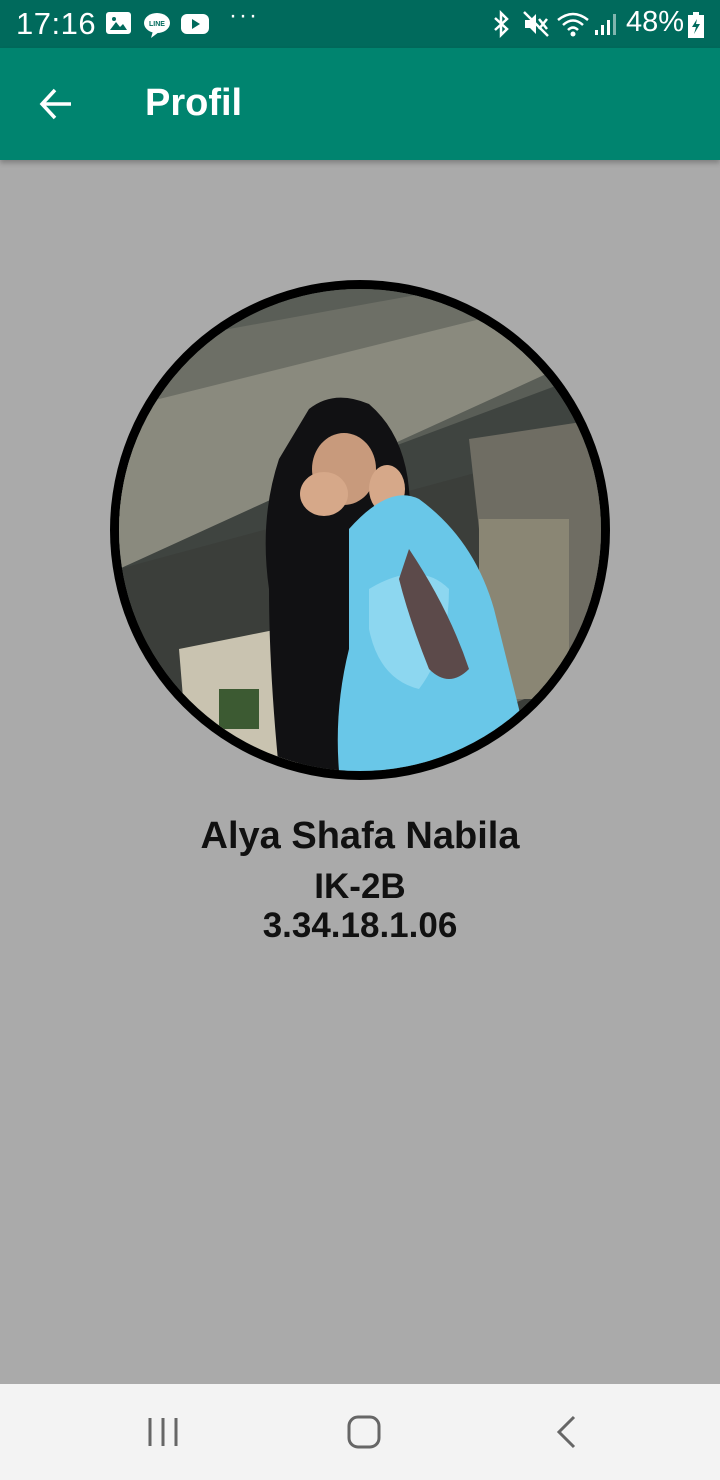 The image size is (720, 1480). What do you see at coordinates (536, 26) in the screenshot?
I see `mute-icon` at bounding box center [536, 26].